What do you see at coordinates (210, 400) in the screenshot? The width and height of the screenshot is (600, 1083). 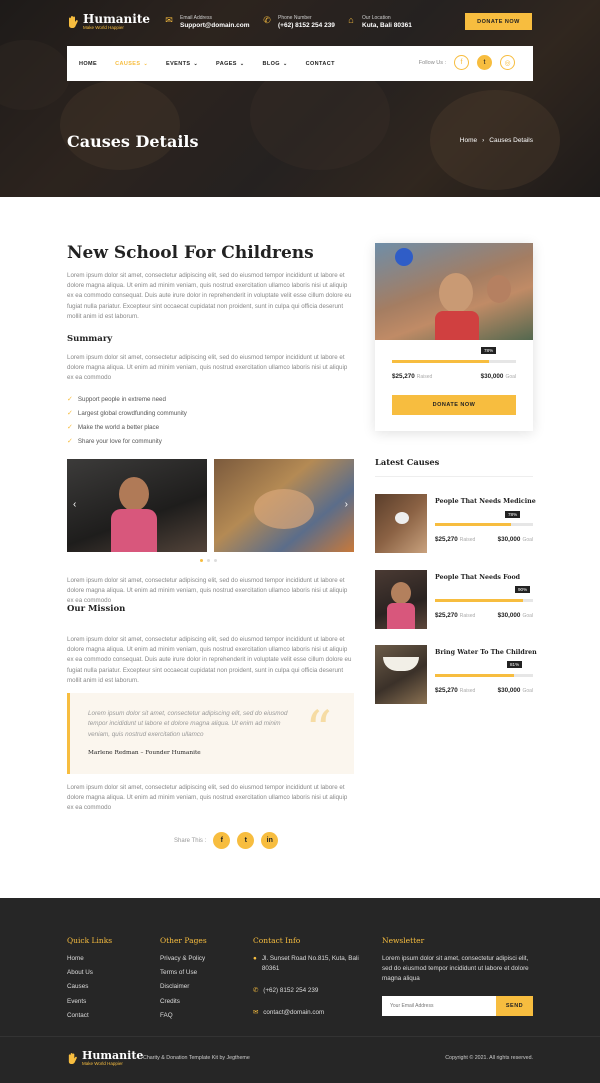 I see `list-item: ✓ Support people in extreme need` at bounding box center [210, 400].